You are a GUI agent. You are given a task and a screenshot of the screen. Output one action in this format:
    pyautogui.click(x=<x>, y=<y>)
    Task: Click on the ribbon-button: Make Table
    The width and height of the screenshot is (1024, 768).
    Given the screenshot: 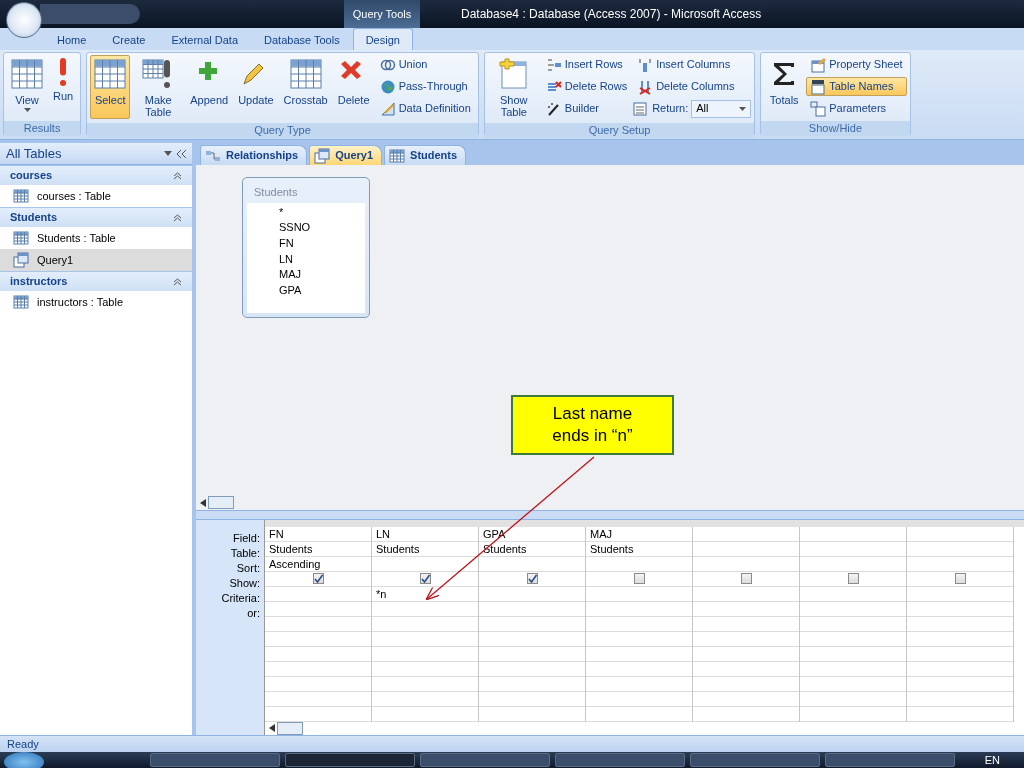 What is the action you would take?
    pyautogui.click(x=158, y=88)
    